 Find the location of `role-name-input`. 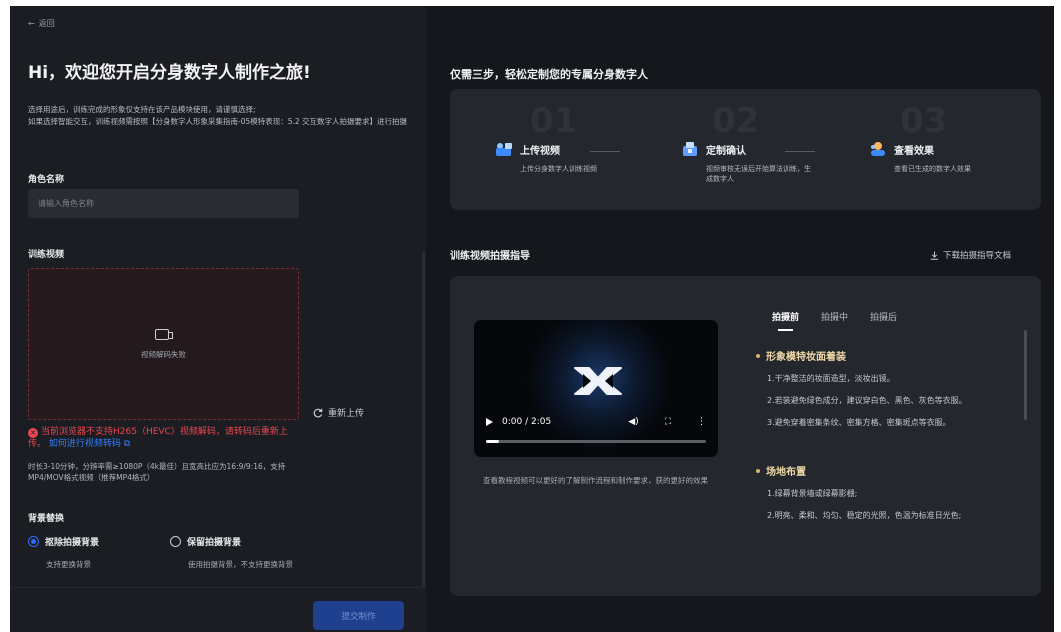

role-name-input is located at coordinates (163, 203).